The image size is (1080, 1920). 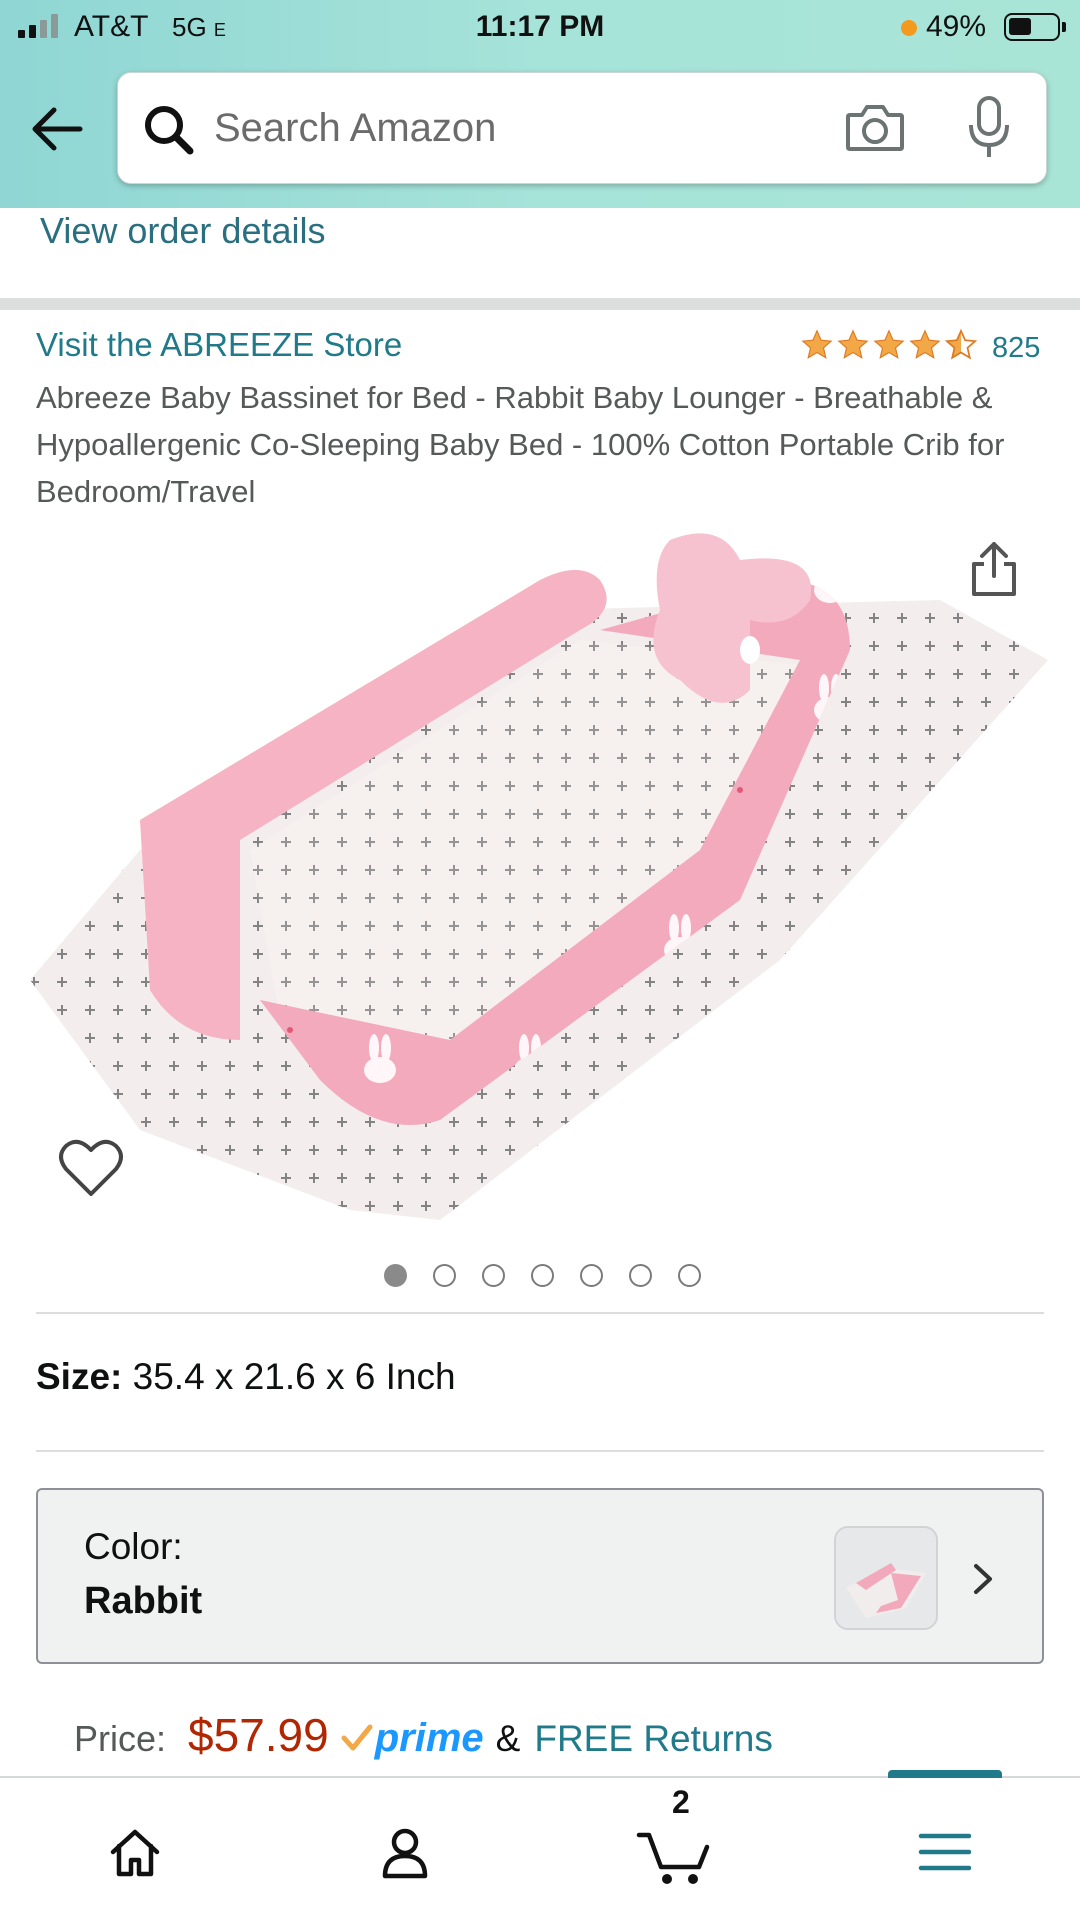 What do you see at coordinates (79, 1376) in the screenshot?
I see `size-label: Size:` at bounding box center [79, 1376].